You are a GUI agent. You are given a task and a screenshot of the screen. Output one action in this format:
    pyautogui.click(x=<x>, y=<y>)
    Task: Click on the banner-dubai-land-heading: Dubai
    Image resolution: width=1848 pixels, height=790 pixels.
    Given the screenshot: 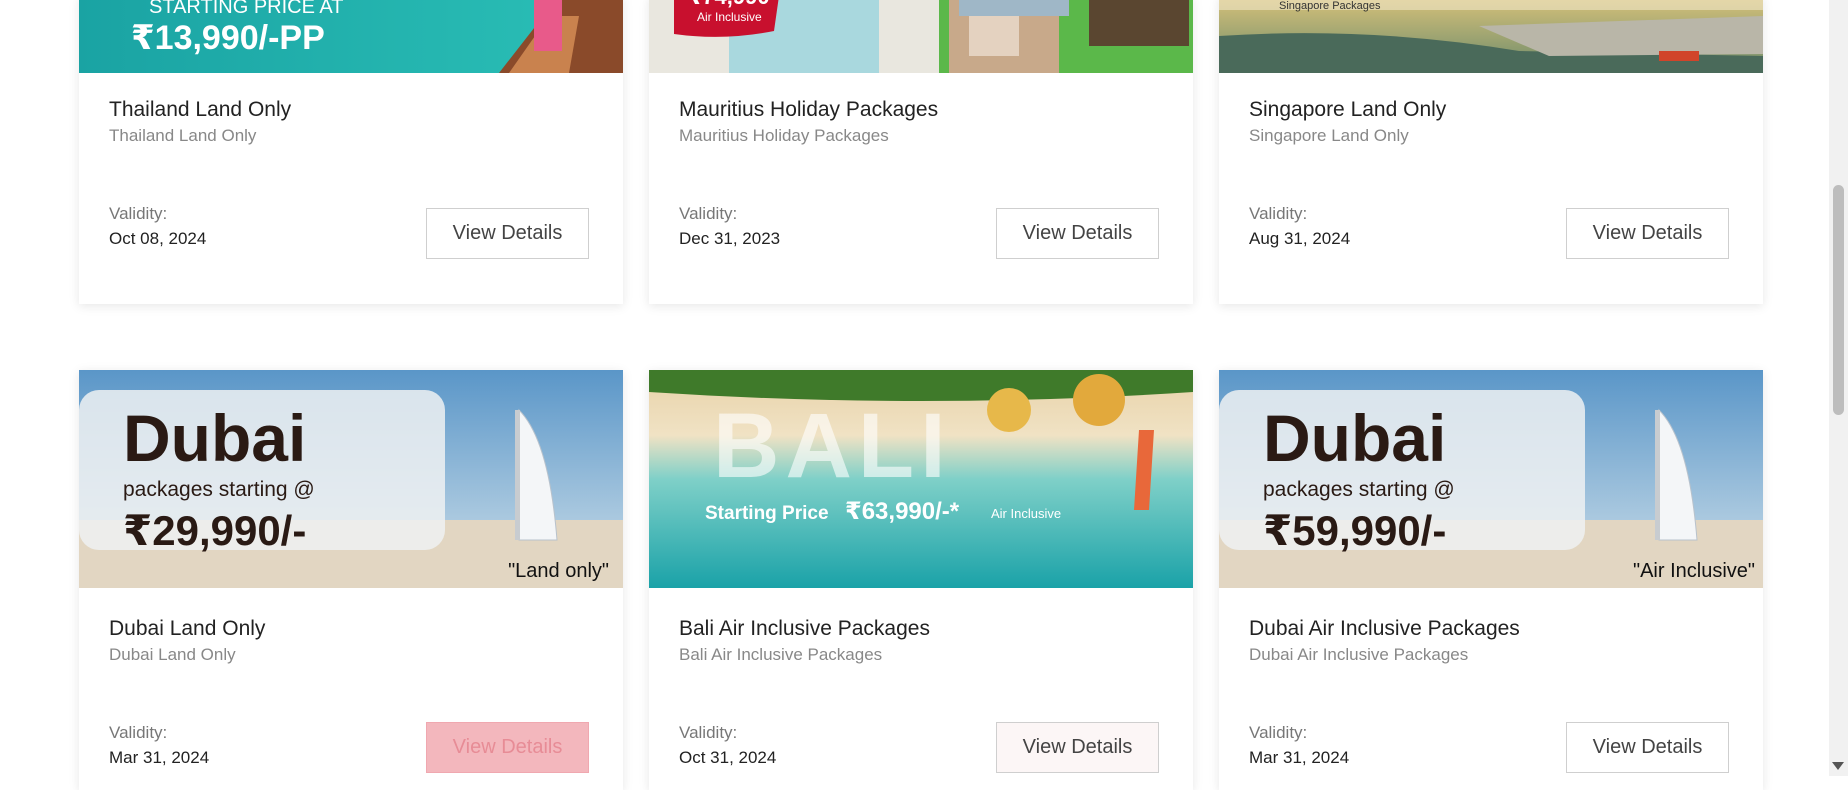 What is the action you would take?
    pyautogui.click(x=215, y=438)
    